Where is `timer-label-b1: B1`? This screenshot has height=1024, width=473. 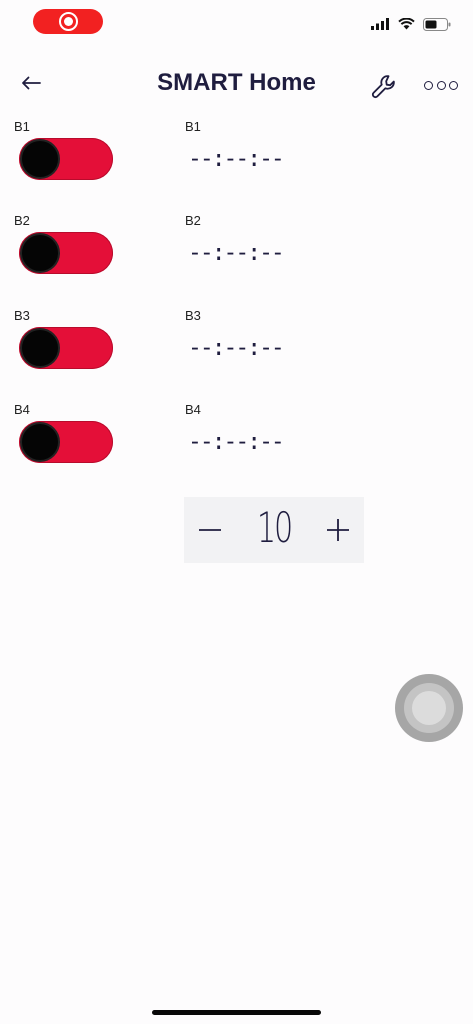 timer-label-b1: B1 is located at coordinates (193, 126).